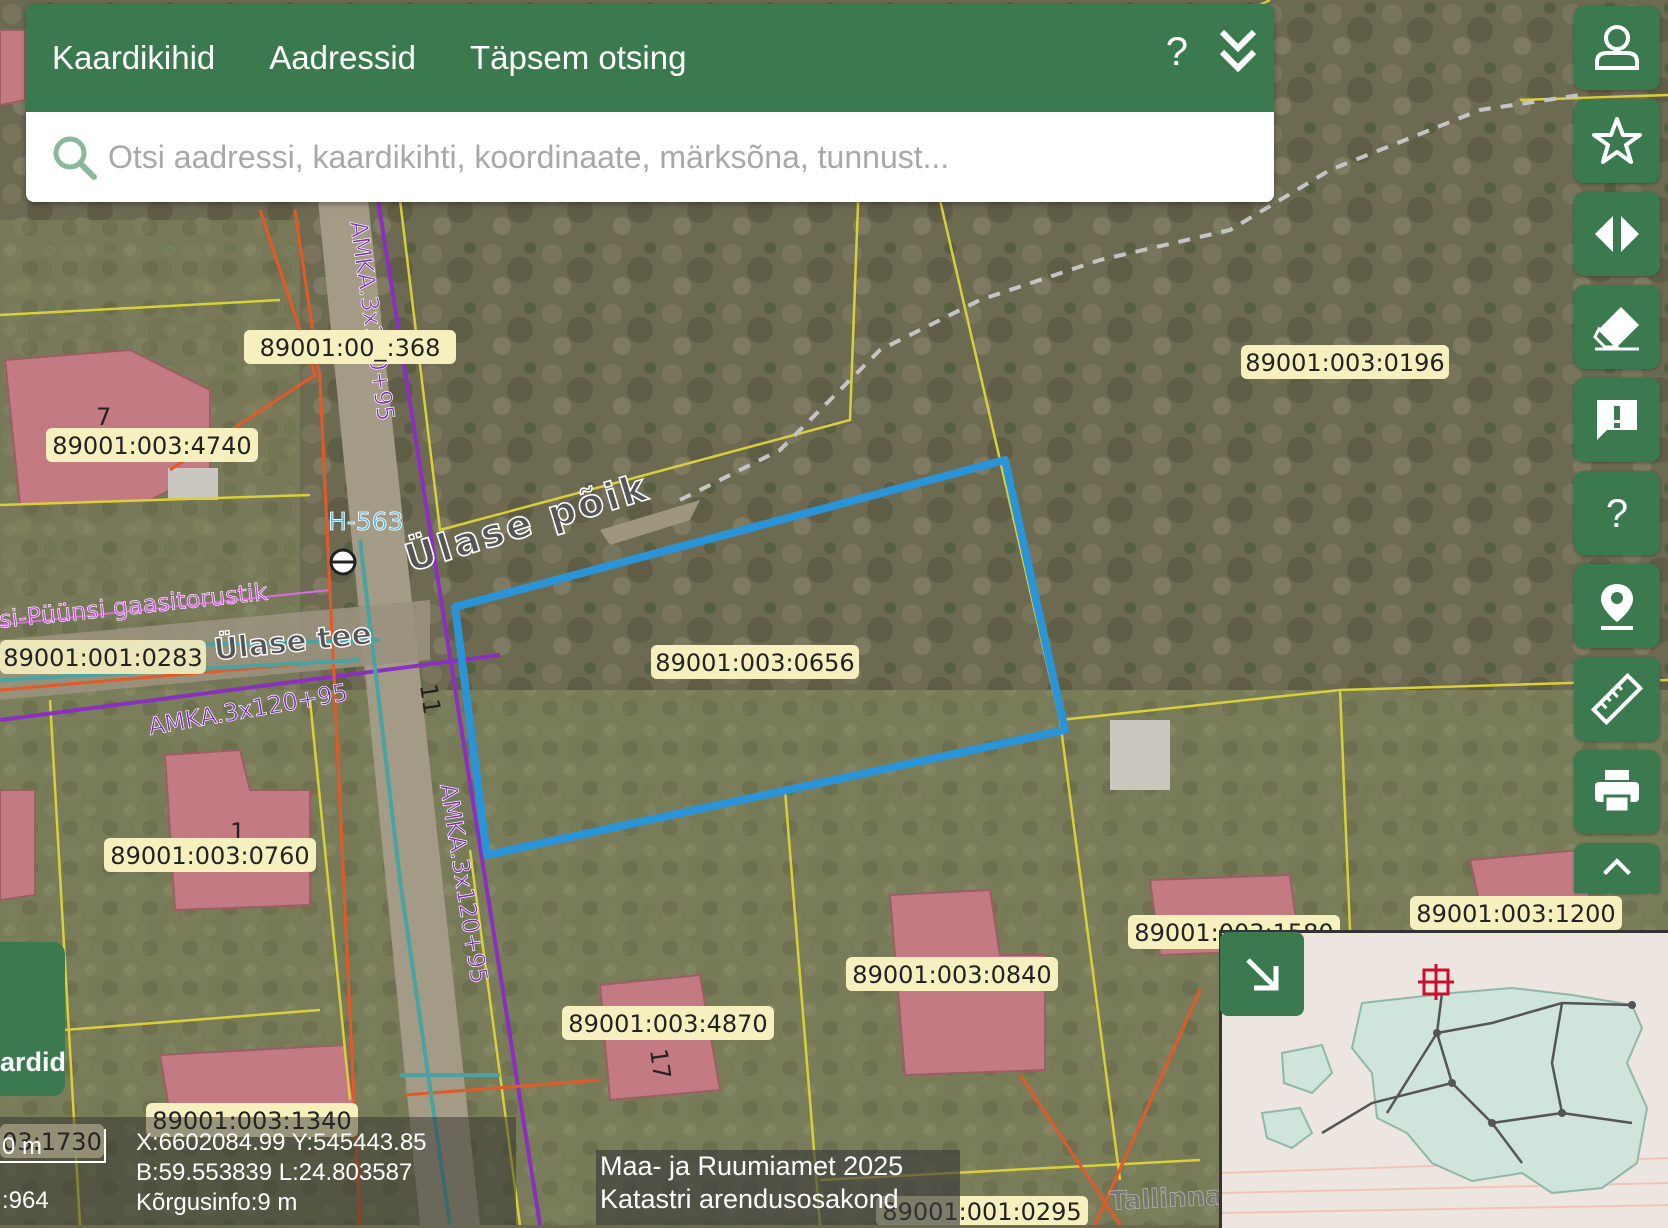 The height and width of the screenshot is (1228, 1668). I want to click on chevron-up-icon, so click(1617, 867).